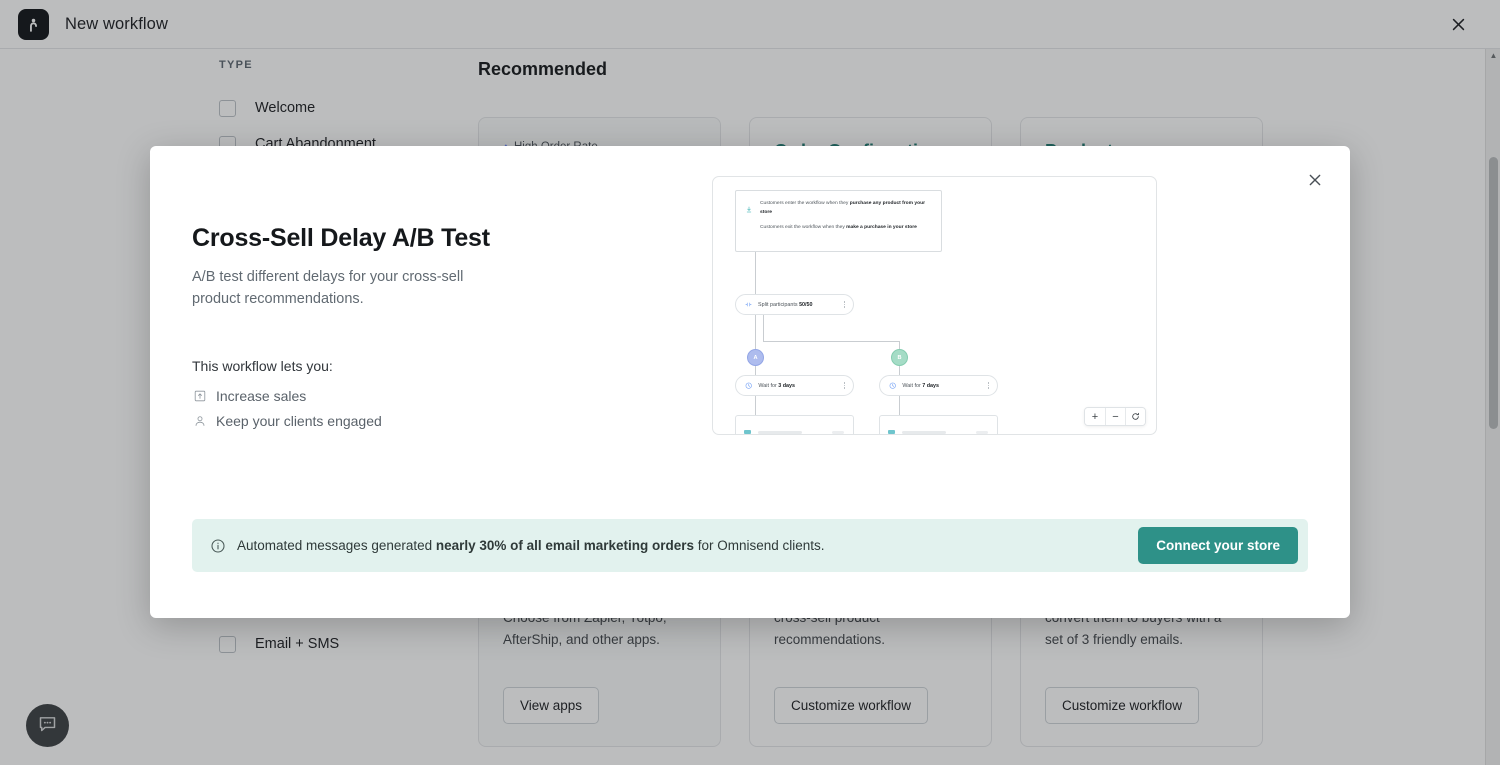 This screenshot has height=765, width=1500. What do you see at coordinates (422, 421) in the screenshot?
I see `benefit-clients-engaged: Keep your clients engaged` at bounding box center [422, 421].